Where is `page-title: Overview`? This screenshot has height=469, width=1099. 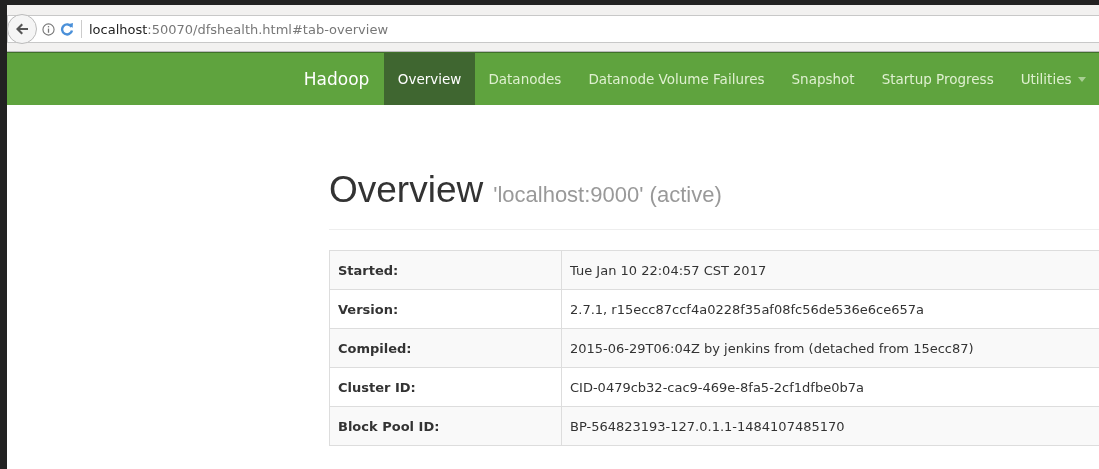 page-title: Overview is located at coordinates (406, 190).